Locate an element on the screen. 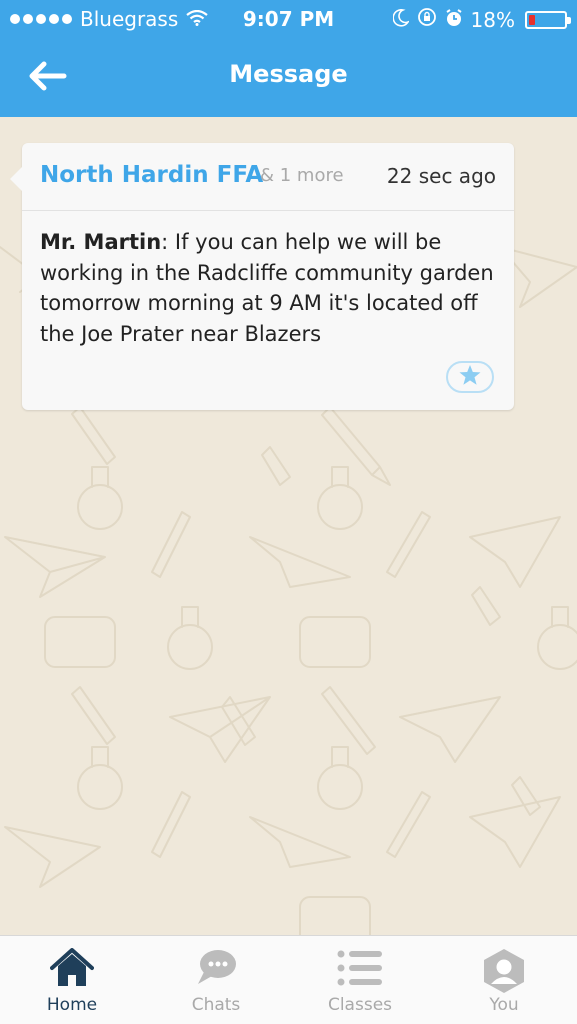  moon-icon is located at coordinates (400, 20).